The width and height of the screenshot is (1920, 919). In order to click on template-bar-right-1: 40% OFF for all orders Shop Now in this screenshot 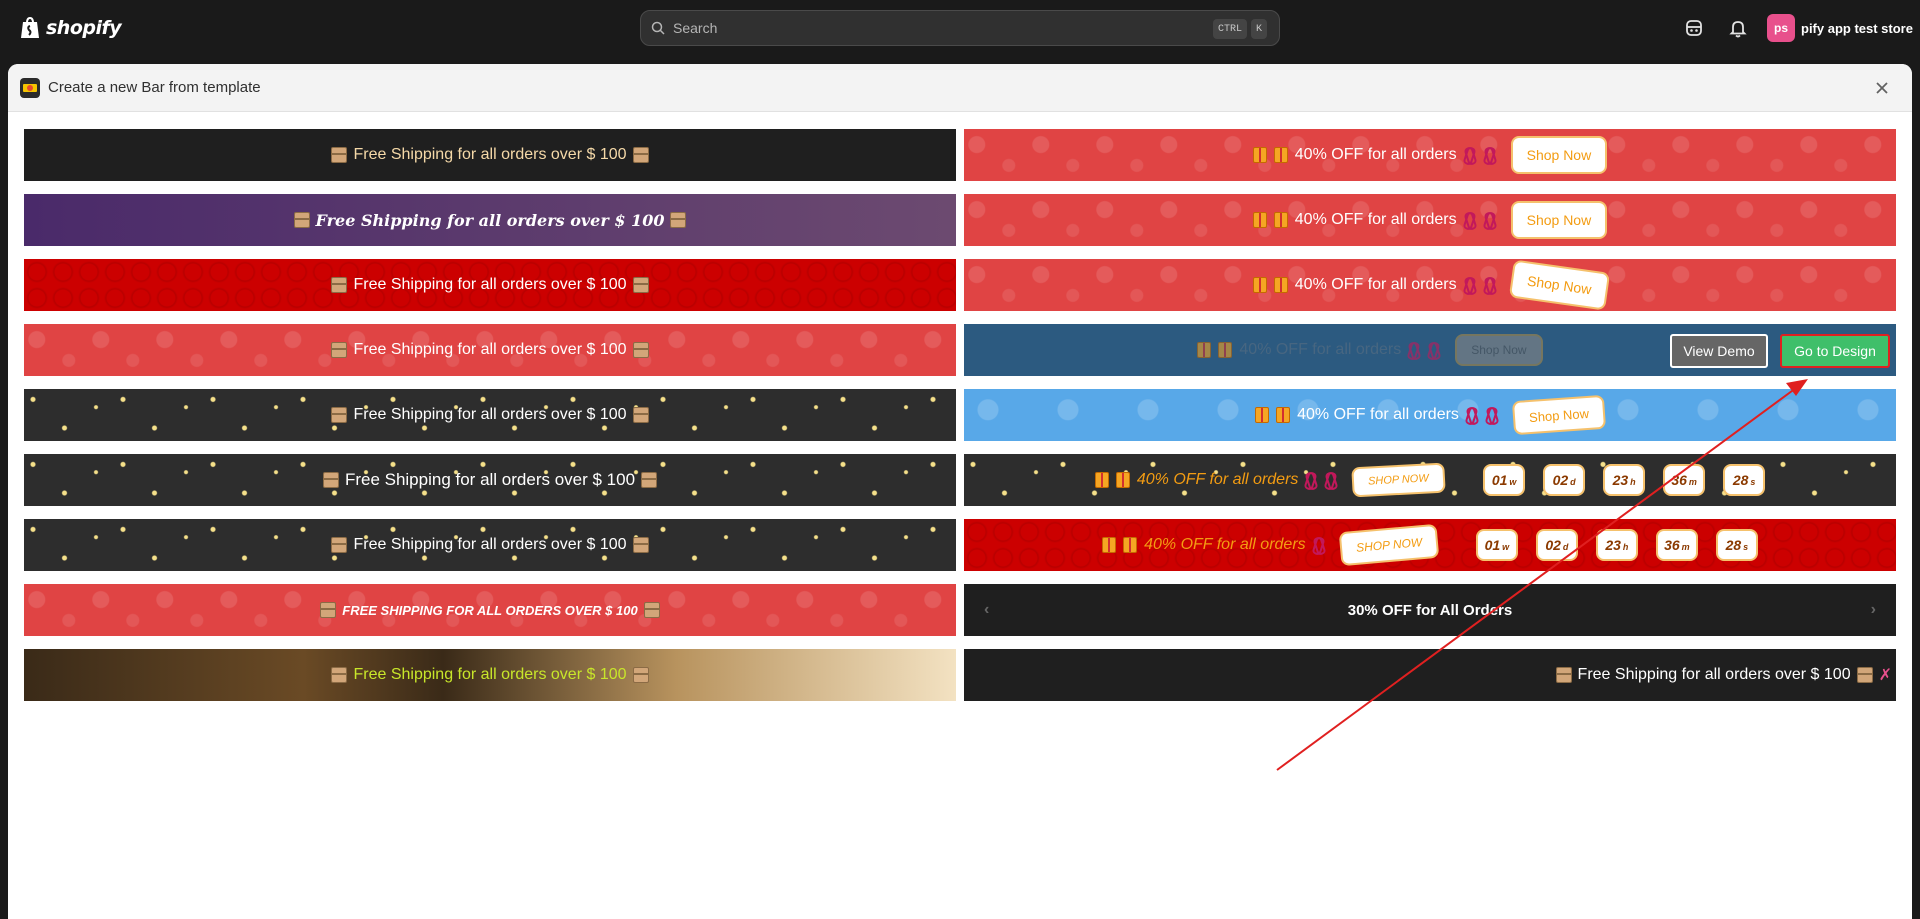, I will do `click(1430, 155)`.